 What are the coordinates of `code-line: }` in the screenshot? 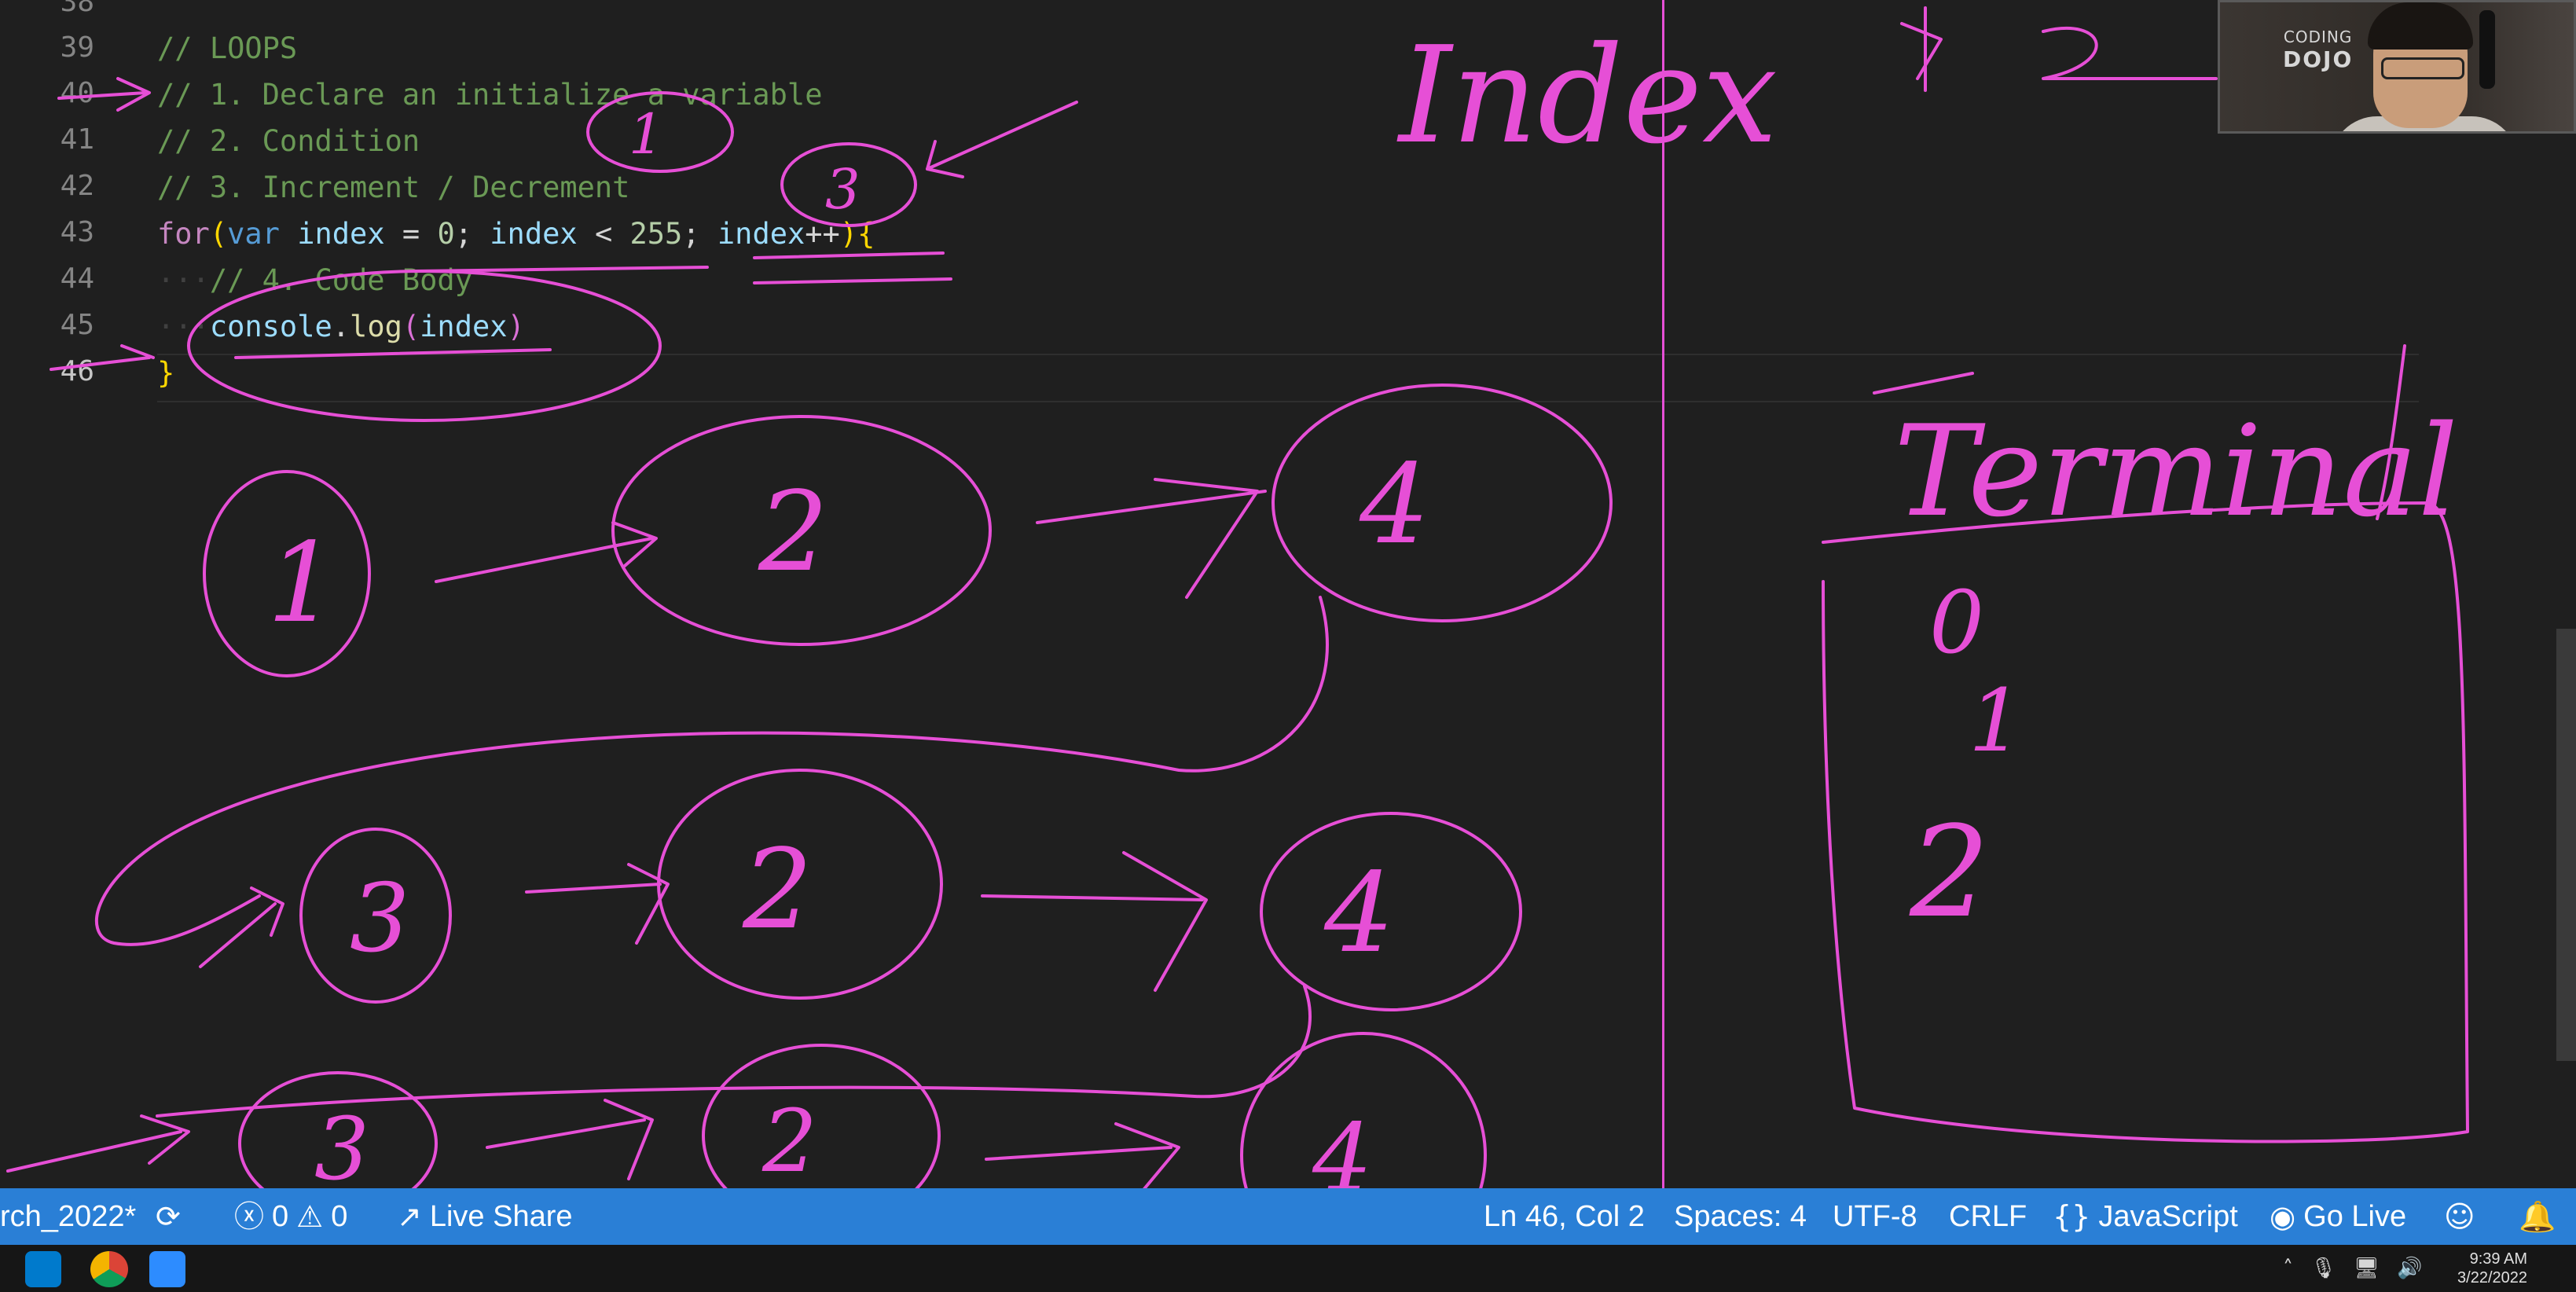 It's located at (166, 373).